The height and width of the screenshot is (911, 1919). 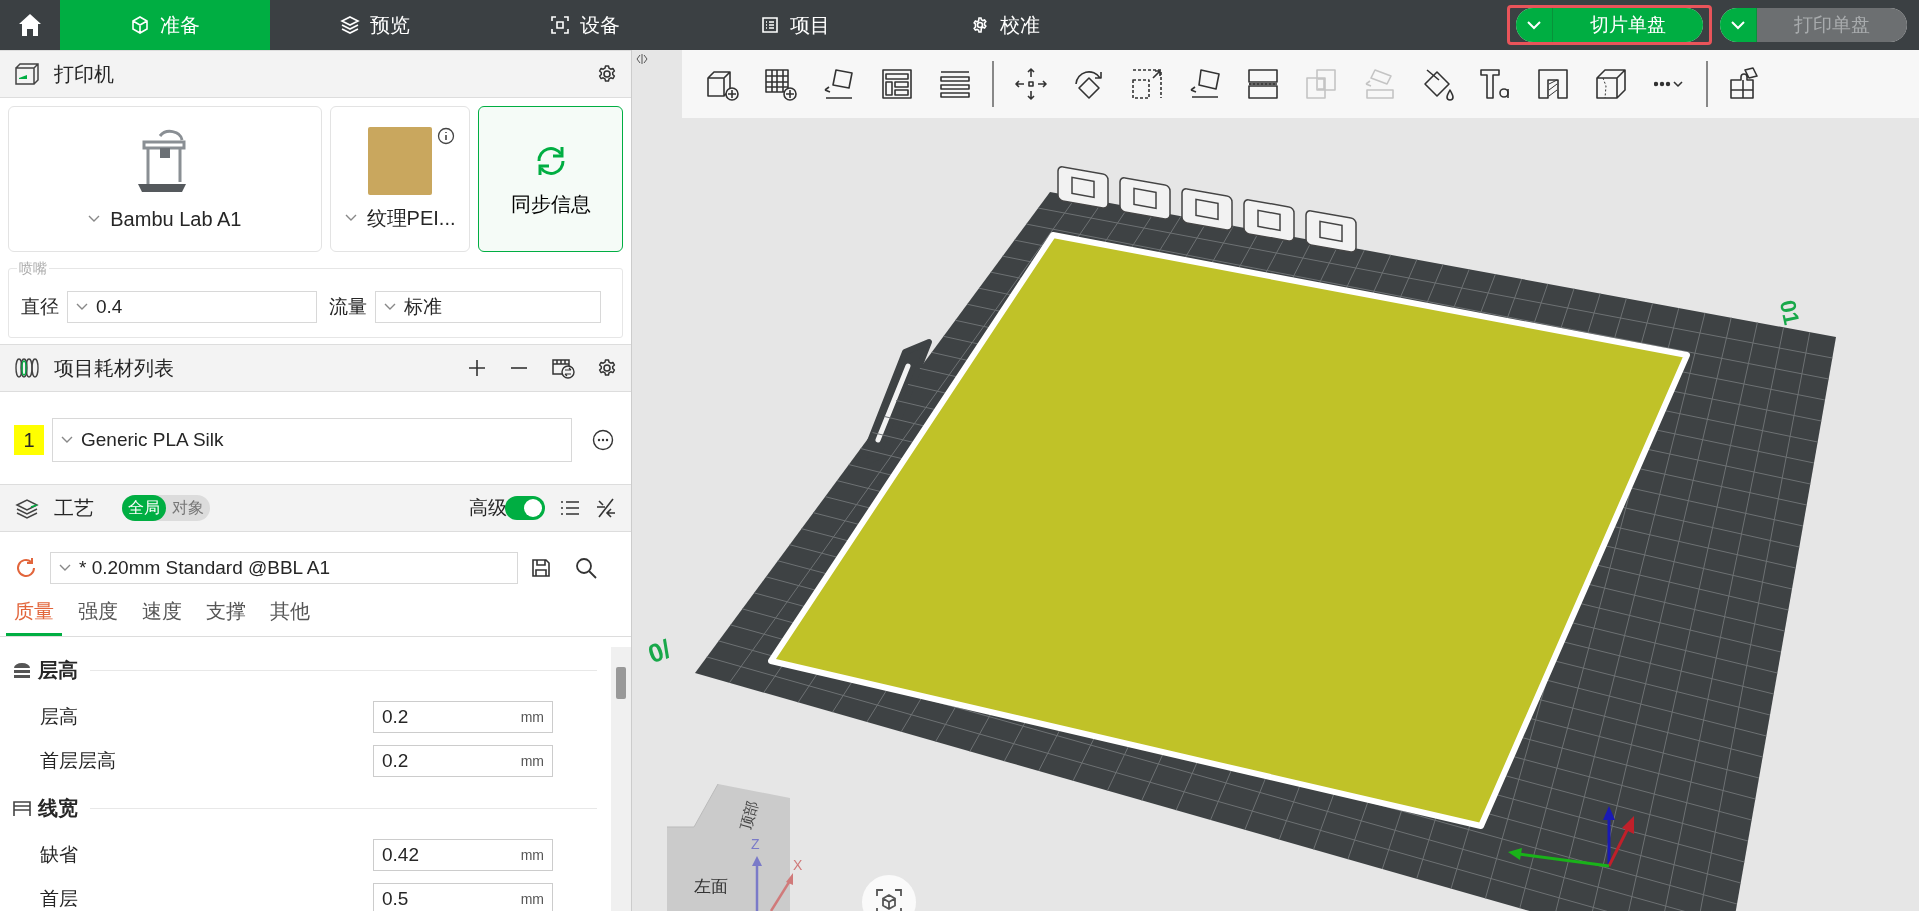 What do you see at coordinates (290, 614) in the screenshot?
I see `settings-tab: 其他` at bounding box center [290, 614].